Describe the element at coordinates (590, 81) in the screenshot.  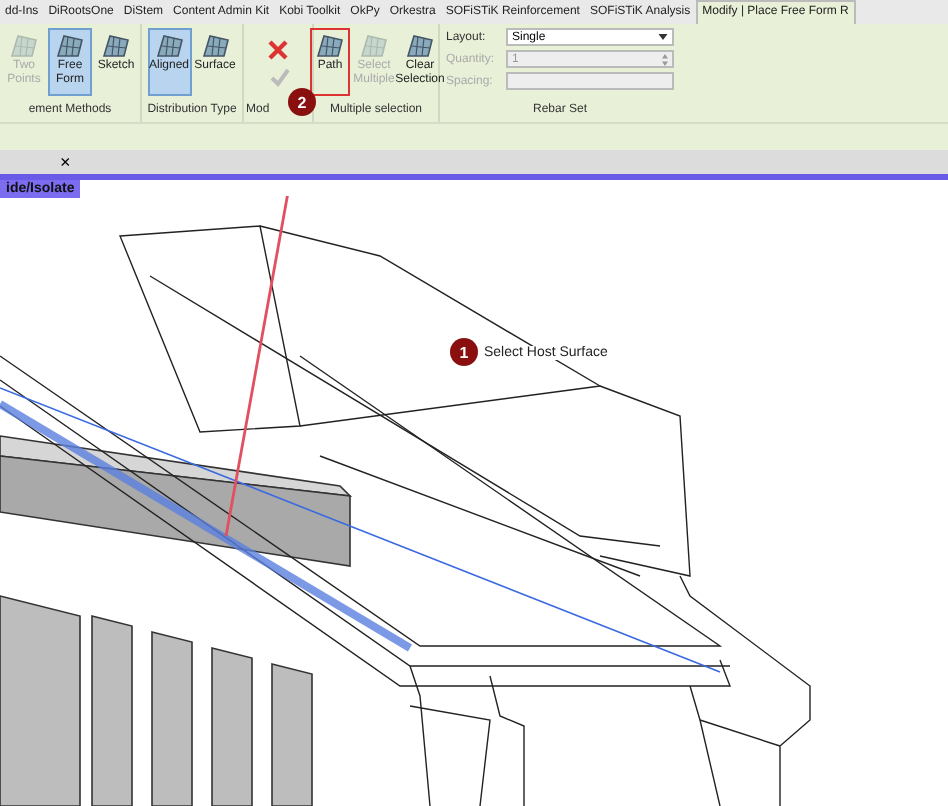
I see `input-field` at that location.